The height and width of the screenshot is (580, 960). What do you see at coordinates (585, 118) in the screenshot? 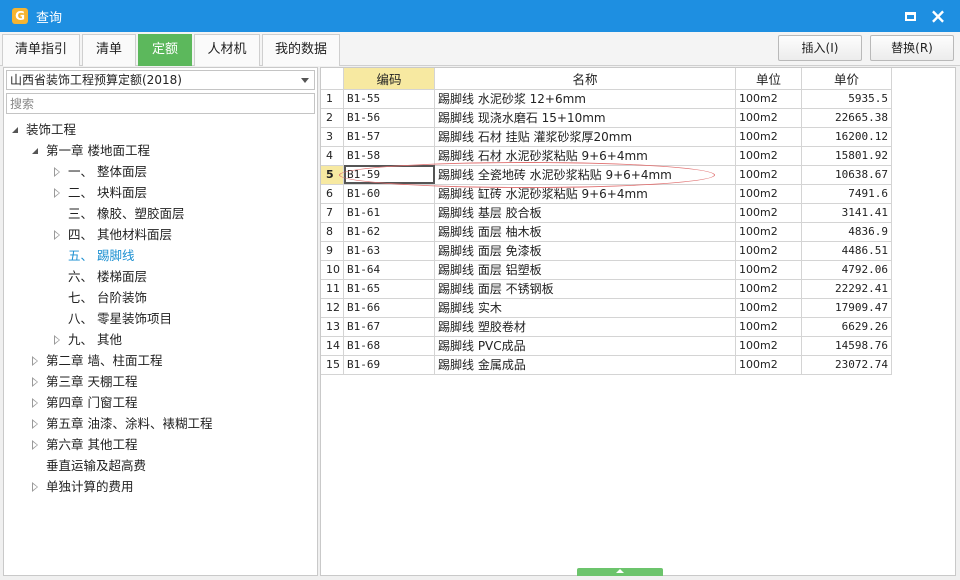
I see `cell-name: 踢脚线 现浇水磨石 15+10mm` at bounding box center [585, 118].